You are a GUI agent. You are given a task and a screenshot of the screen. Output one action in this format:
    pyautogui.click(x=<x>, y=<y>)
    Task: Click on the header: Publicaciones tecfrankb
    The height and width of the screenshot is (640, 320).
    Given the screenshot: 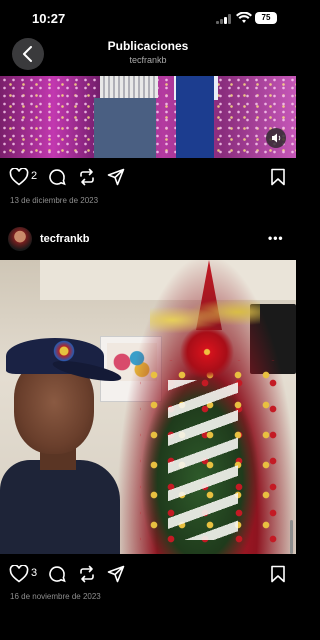 What is the action you would take?
    pyautogui.click(x=148, y=52)
    